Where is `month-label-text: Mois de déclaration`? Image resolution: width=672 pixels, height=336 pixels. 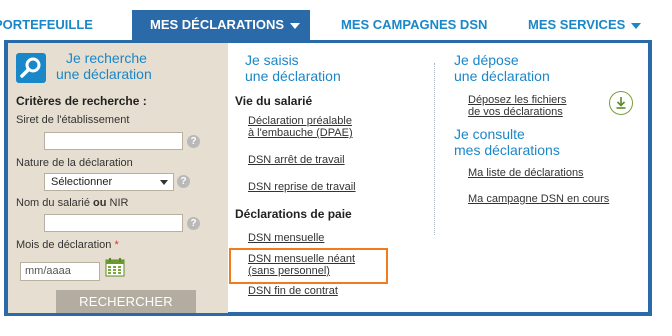 month-label-text: Mois de déclaration is located at coordinates (65, 245).